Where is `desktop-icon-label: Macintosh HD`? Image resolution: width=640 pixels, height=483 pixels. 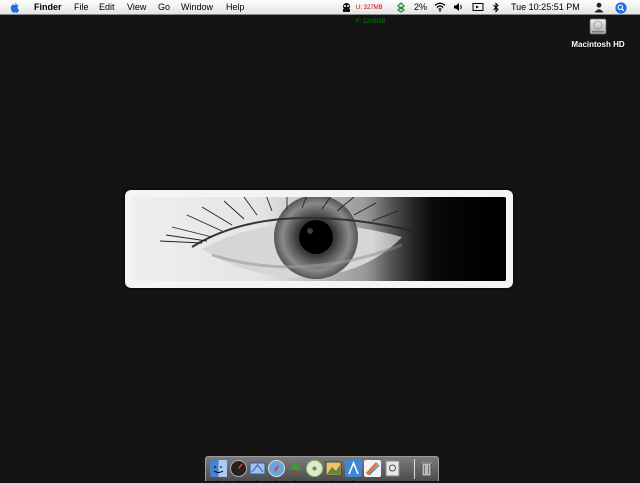
desktop-icon-label: Macintosh HD is located at coordinates (598, 44).